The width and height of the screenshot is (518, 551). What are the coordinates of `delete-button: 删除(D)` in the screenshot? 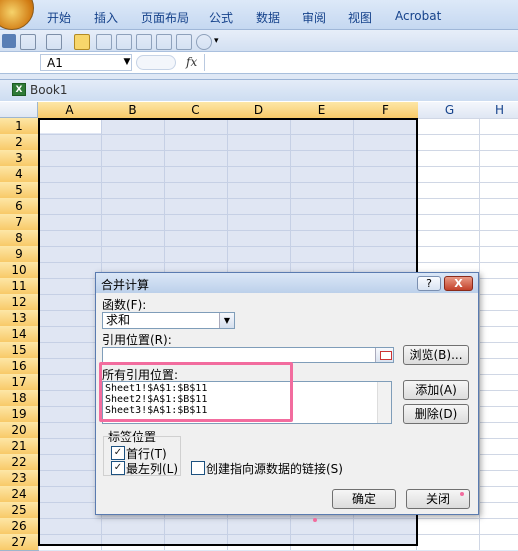 It's located at (436, 414).